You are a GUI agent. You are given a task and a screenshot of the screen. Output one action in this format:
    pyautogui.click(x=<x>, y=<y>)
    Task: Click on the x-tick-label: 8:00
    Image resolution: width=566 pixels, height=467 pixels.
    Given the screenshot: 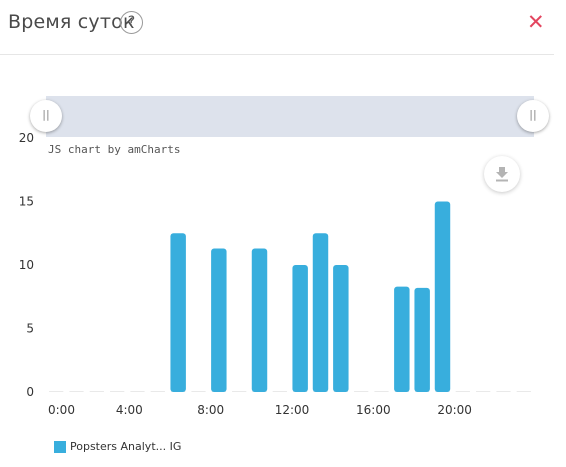 What is the action you would take?
    pyautogui.click(x=210, y=410)
    